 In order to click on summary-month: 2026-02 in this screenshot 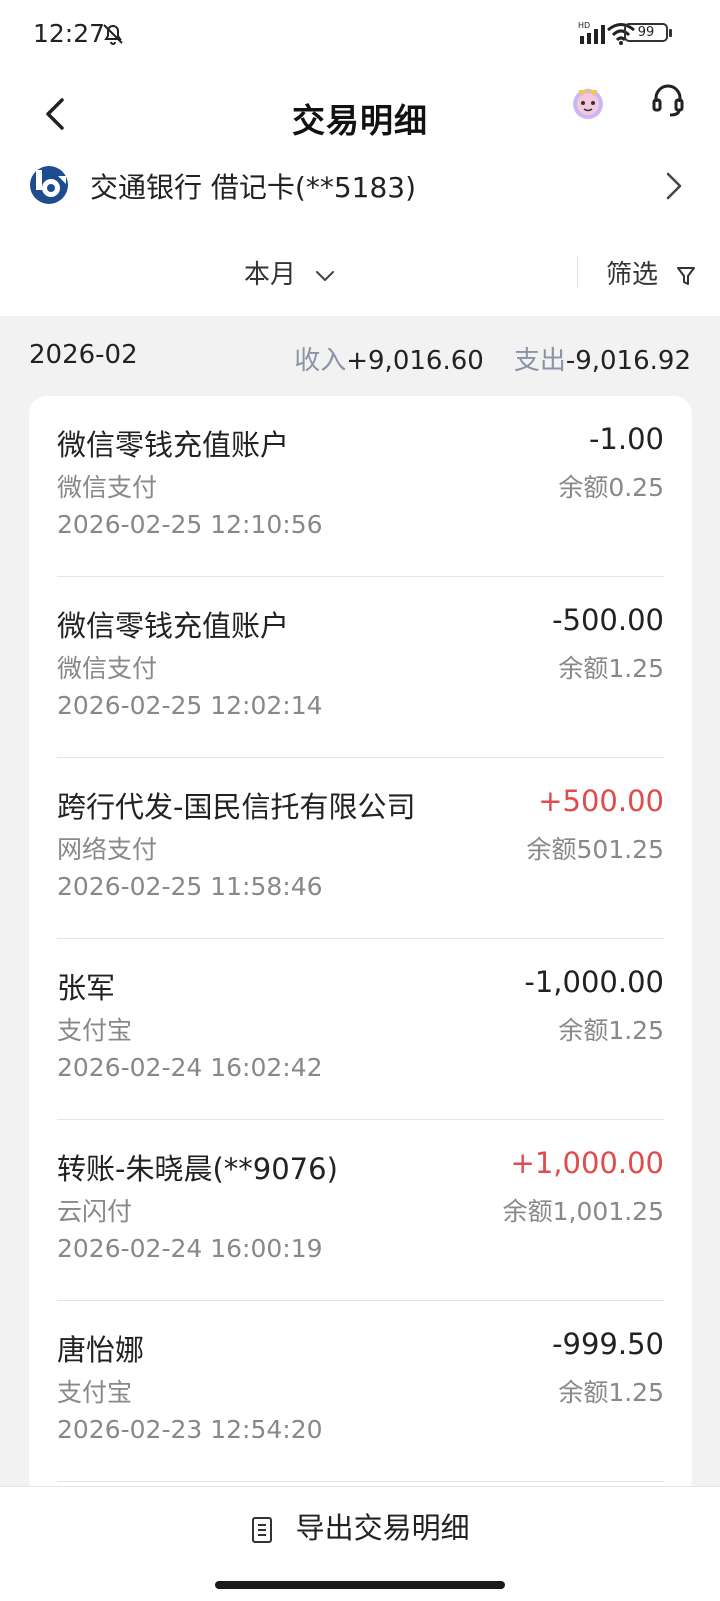, I will do `click(83, 355)`.